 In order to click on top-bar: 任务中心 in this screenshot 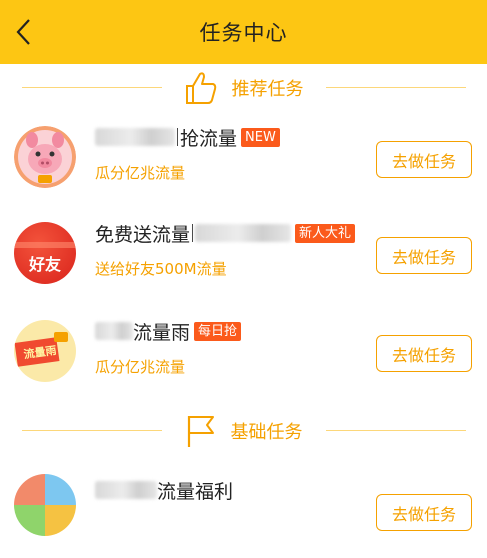, I will do `click(243, 32)`.